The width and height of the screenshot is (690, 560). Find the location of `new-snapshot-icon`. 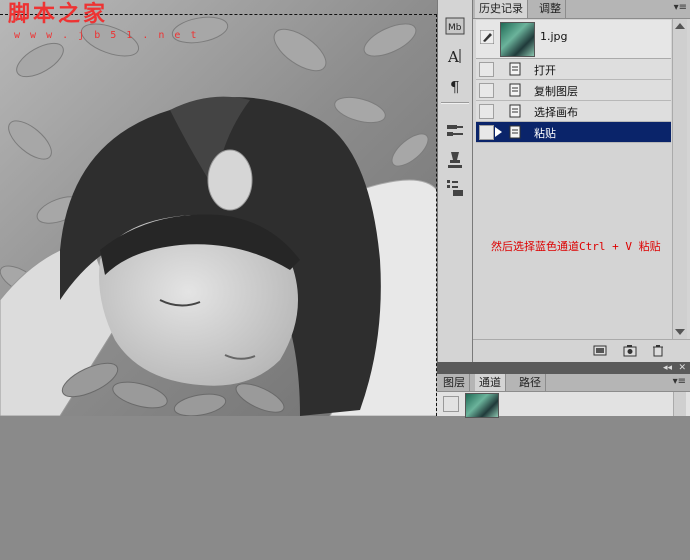

new-snapshot-icon is located at coordinates (630, 350).